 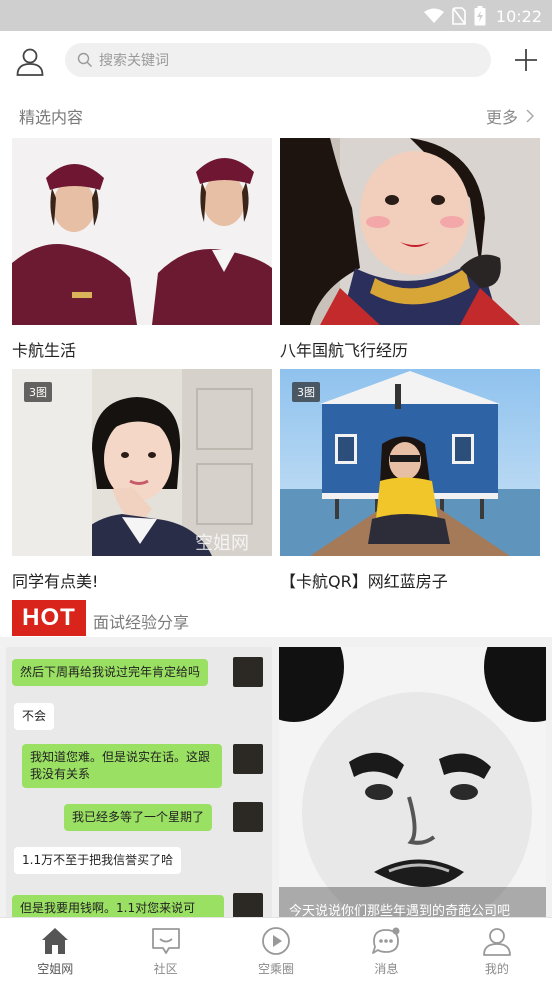 What do you see at coordinates (84, 59) in the screenshot?
I see `search-icon` at bounding box center [84, 59].